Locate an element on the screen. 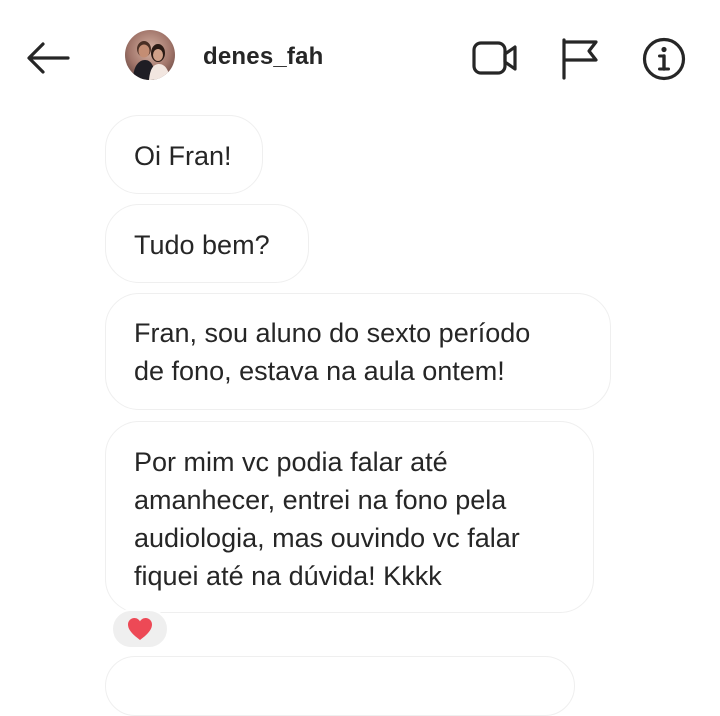 The height and width of the screenshot is (716, 720). arrow-left-icon is located at coordinates (48, 58).